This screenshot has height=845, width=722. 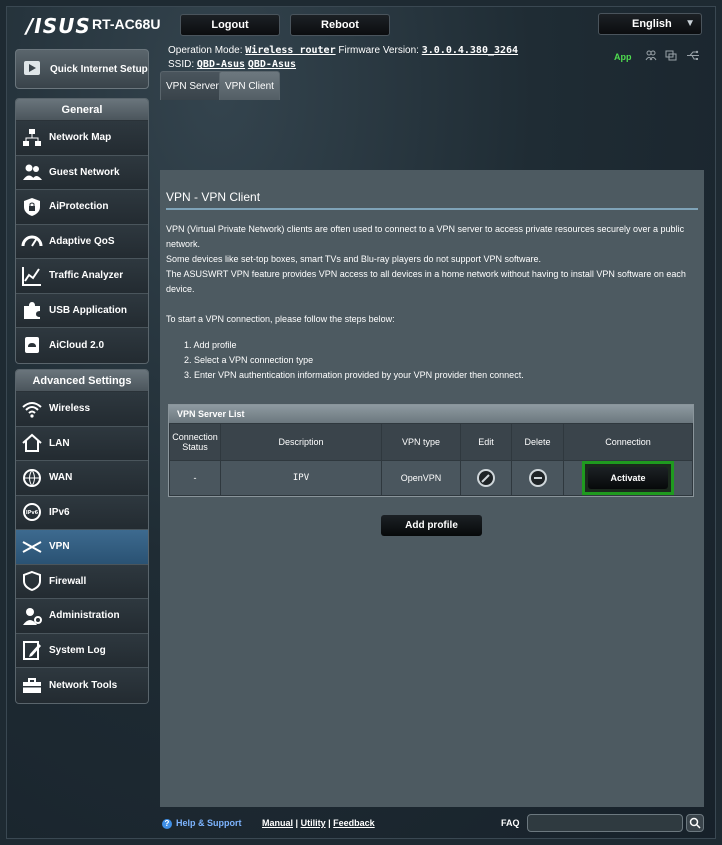 I want to click on ssid-2g-link: QBD-Asus, so click(x=221, y=64).